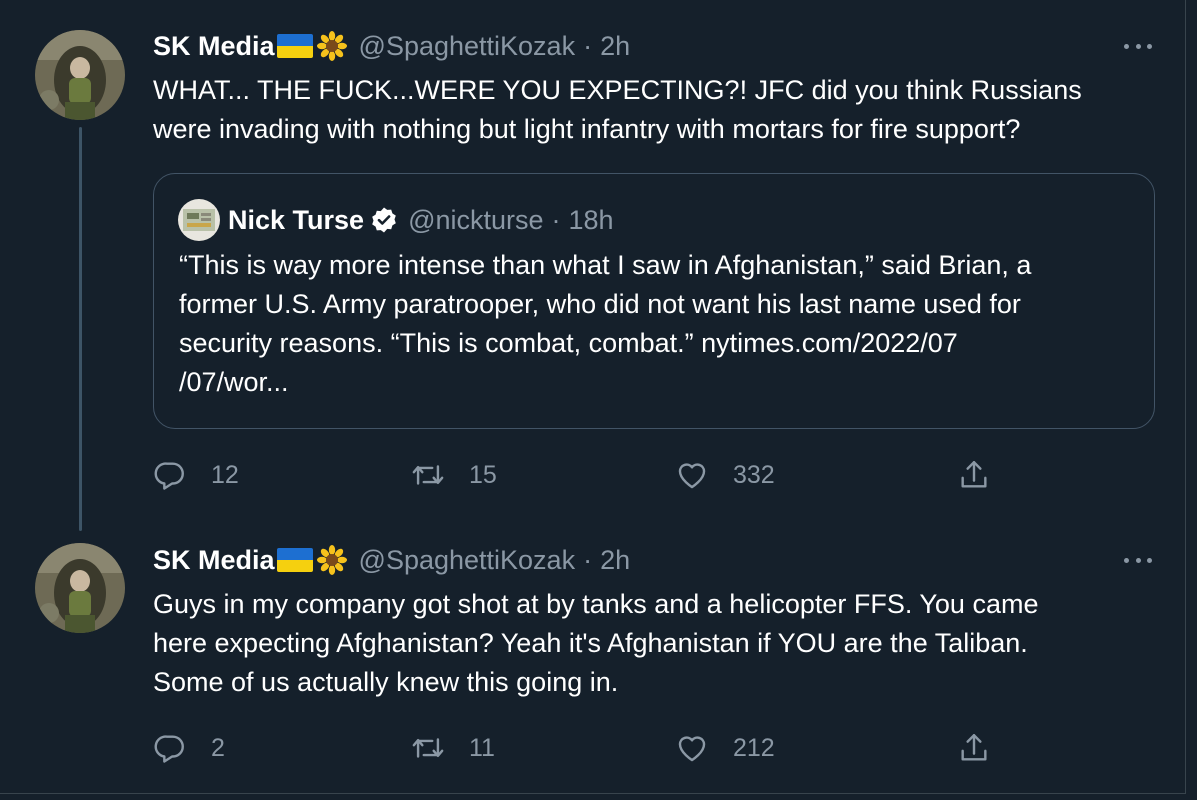  Describe the element at coordinates (754, 474) in the screenshot. I see `like-count: 332` at that location.